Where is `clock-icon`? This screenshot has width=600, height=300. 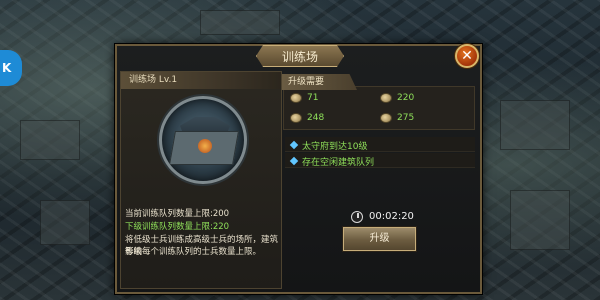
clock-icon is located at coordinates (357, 217).